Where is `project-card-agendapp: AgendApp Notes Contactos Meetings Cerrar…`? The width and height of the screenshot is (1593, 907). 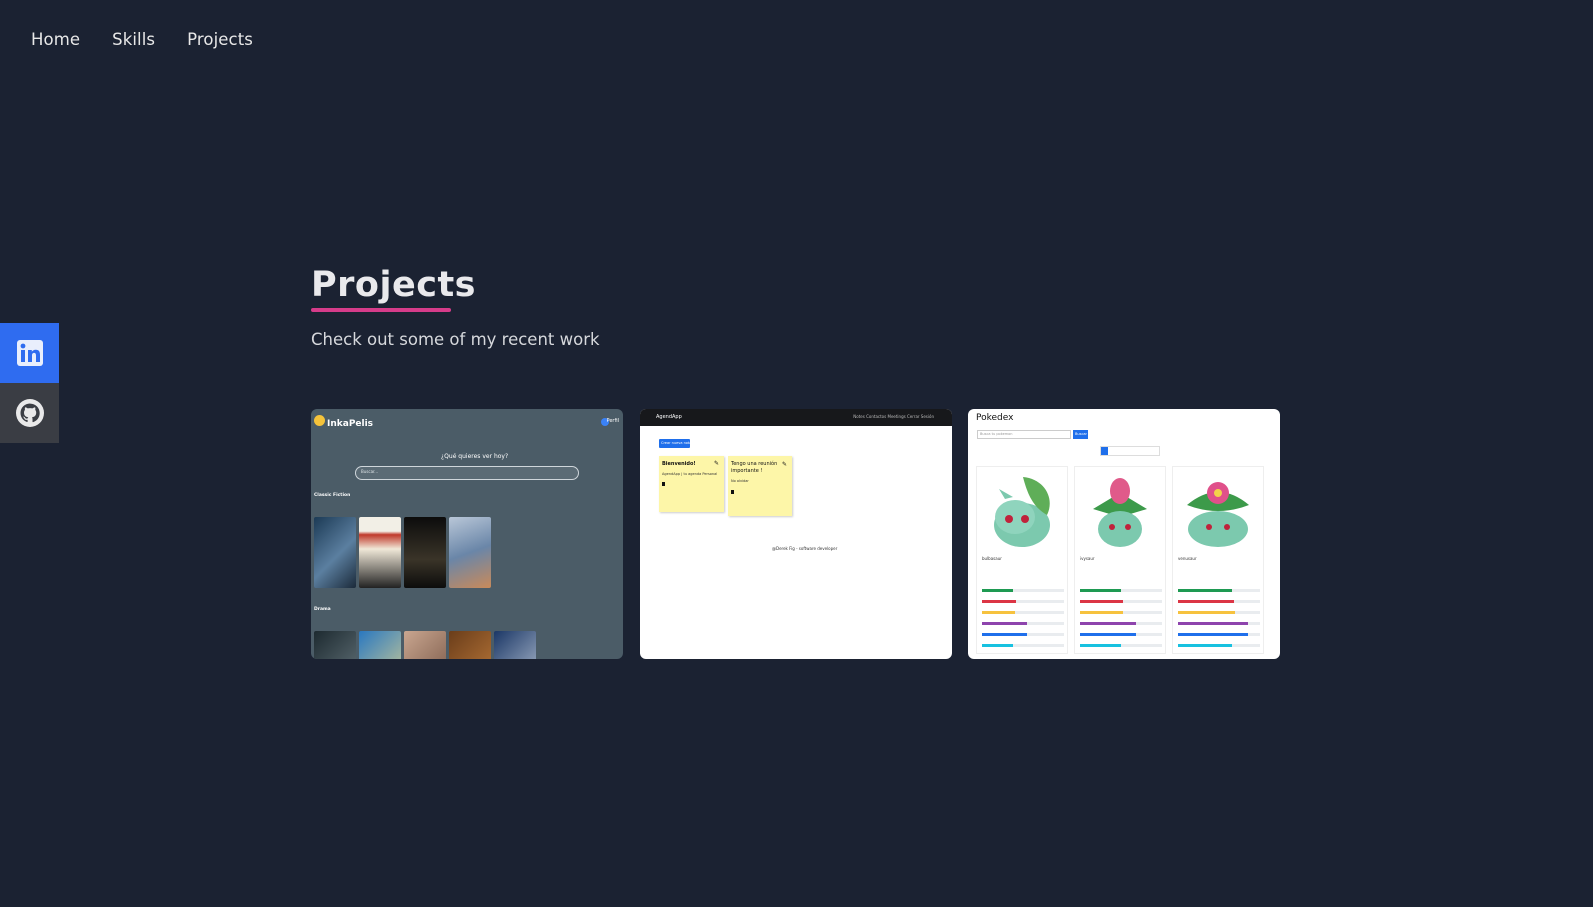 project-card-agendapp: AgendApp Notes Contactos Meetings Cerrar… is located at coordinates (796, 534).